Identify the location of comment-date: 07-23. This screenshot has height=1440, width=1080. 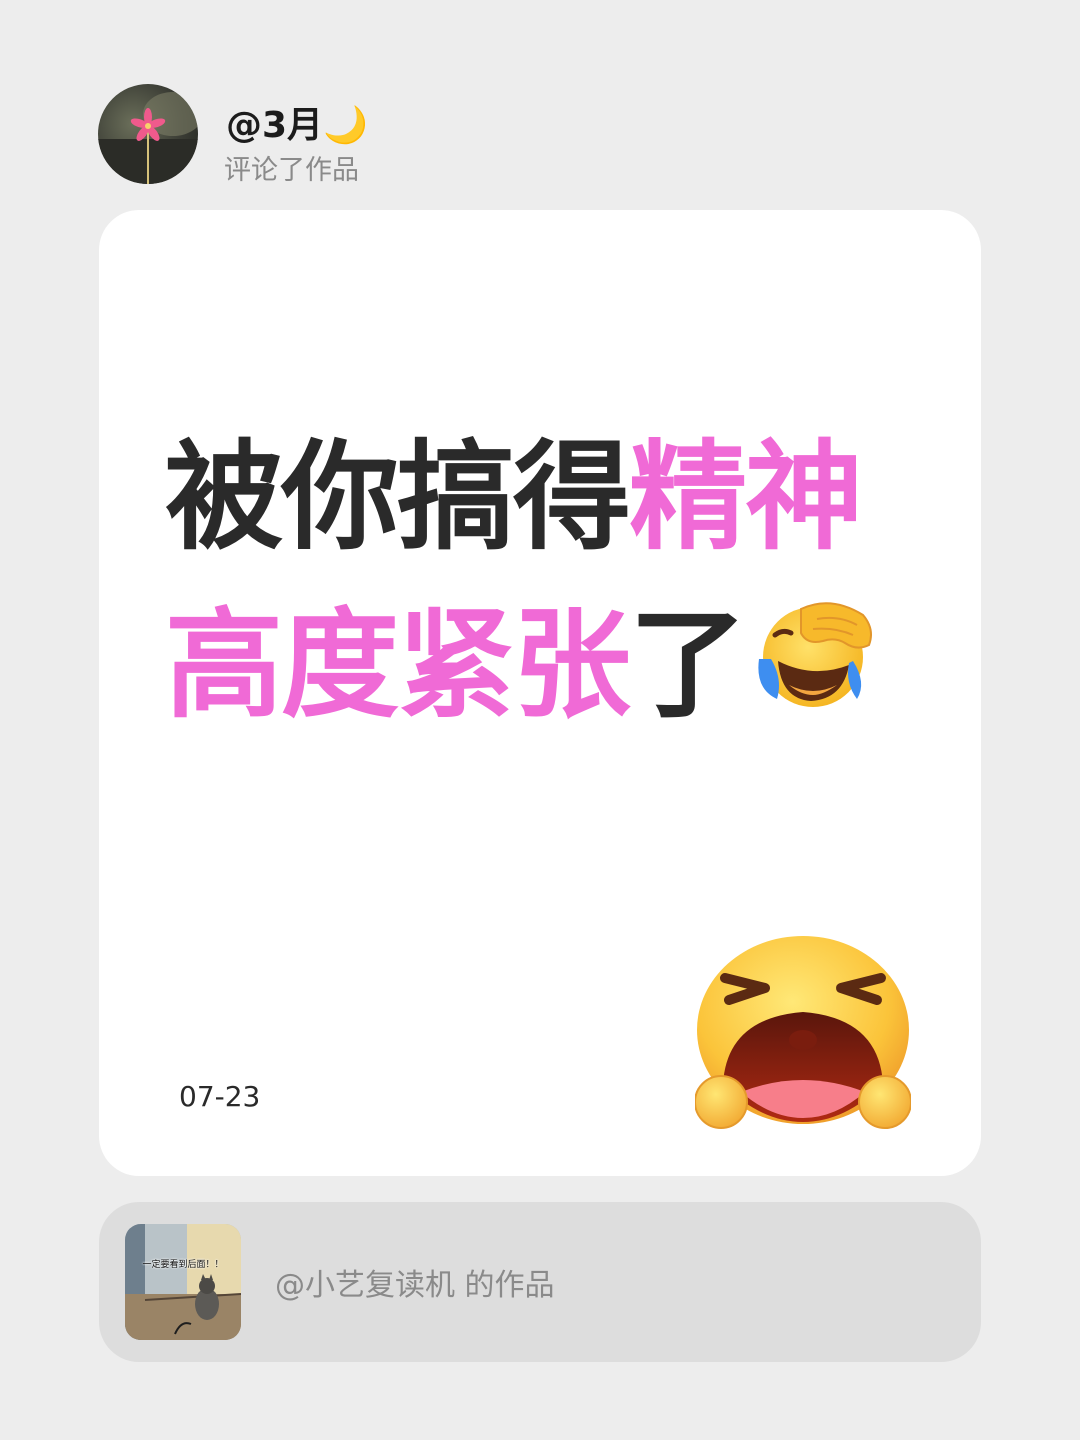
(220, 1096).